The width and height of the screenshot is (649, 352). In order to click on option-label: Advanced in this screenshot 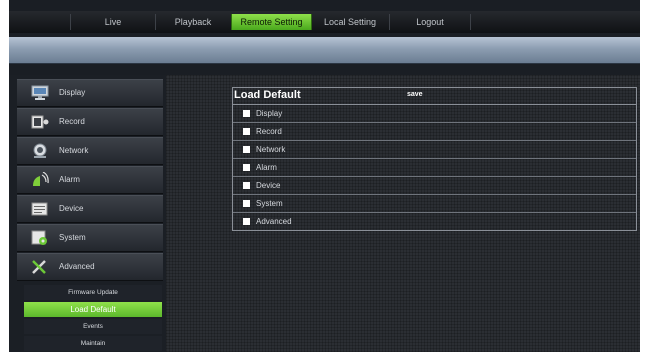, I will do `click(274, 221)`.